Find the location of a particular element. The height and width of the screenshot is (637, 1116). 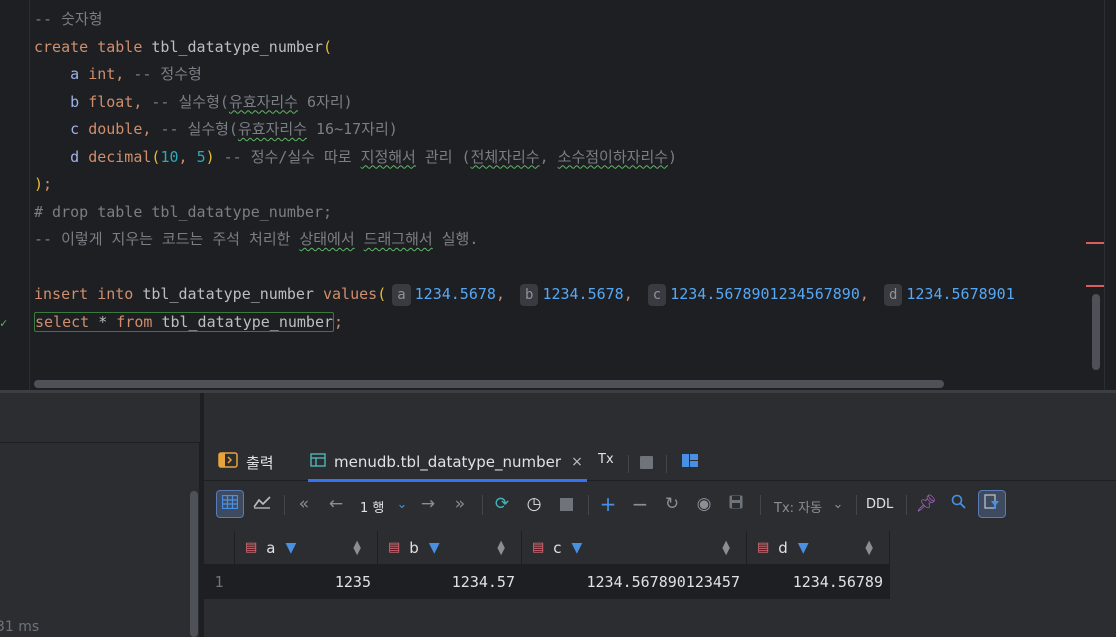

code-line: b float, -- 실수형(유효자리수 6자리) is located at coordinates (524, 103).